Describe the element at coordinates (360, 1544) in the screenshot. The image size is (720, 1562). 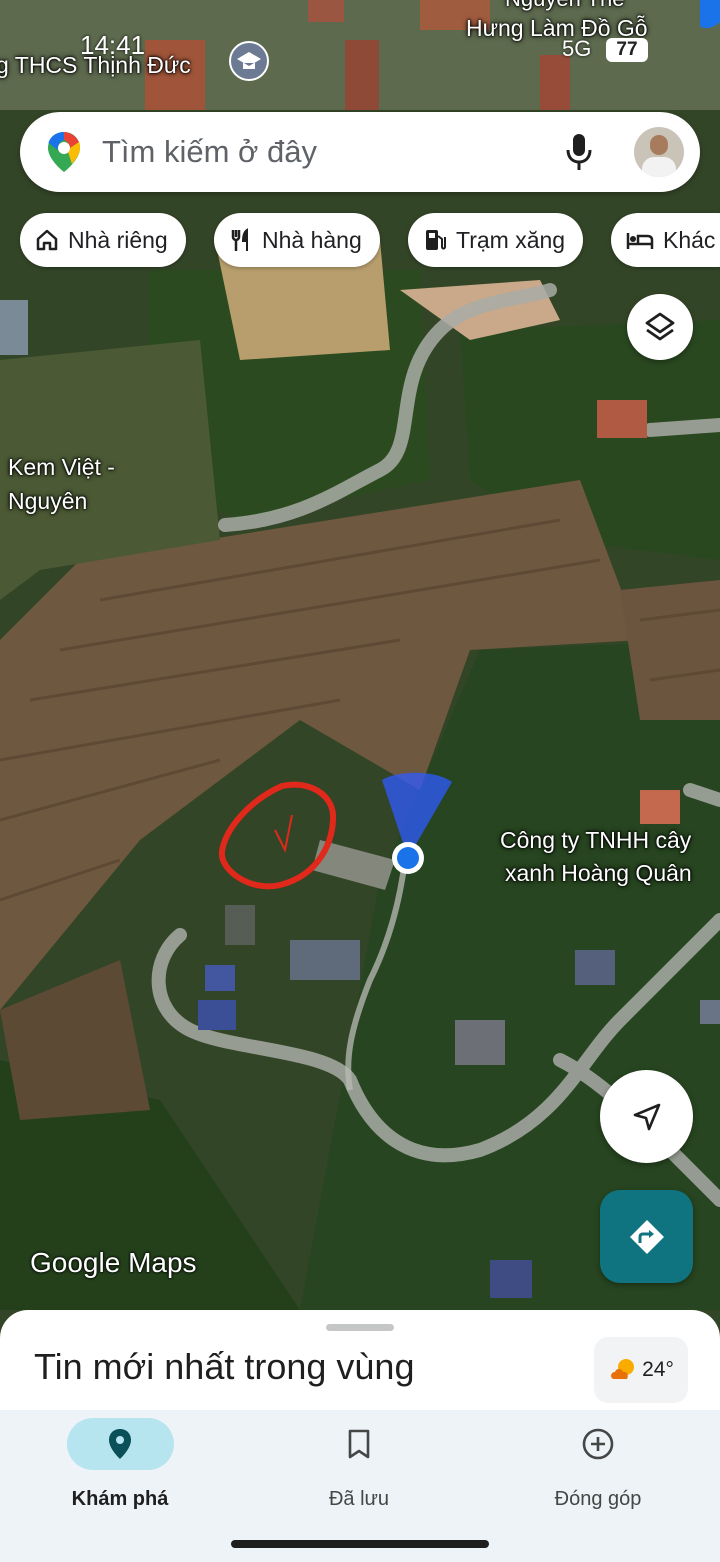
I see `home-indicator` at that location.